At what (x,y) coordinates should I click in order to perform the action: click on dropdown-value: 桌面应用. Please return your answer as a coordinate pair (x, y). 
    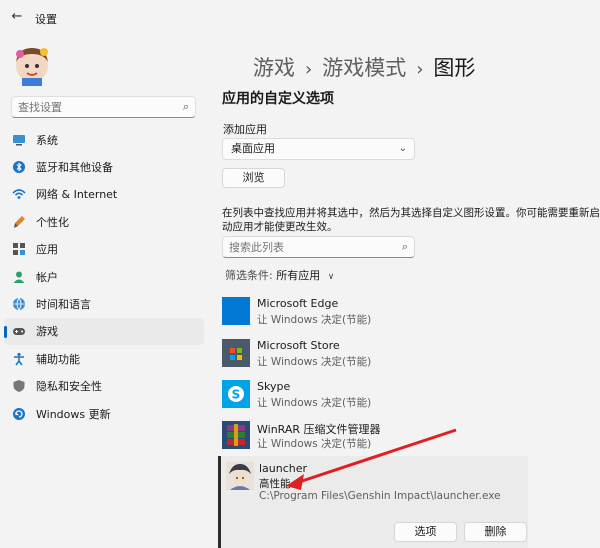
    Looking at the image, I should click on (253, 148).